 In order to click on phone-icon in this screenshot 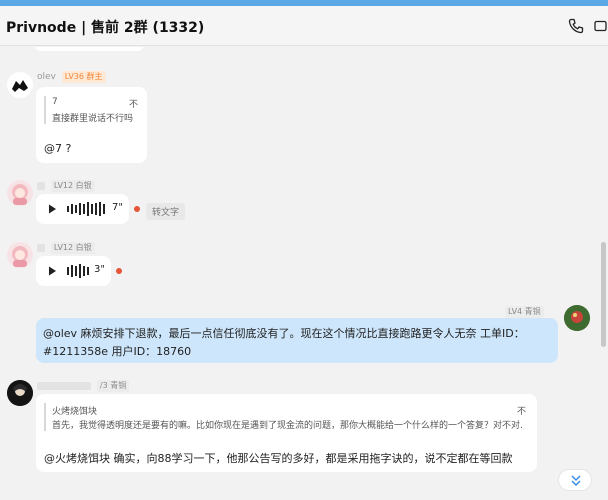, I will do `click(576, 26)`.